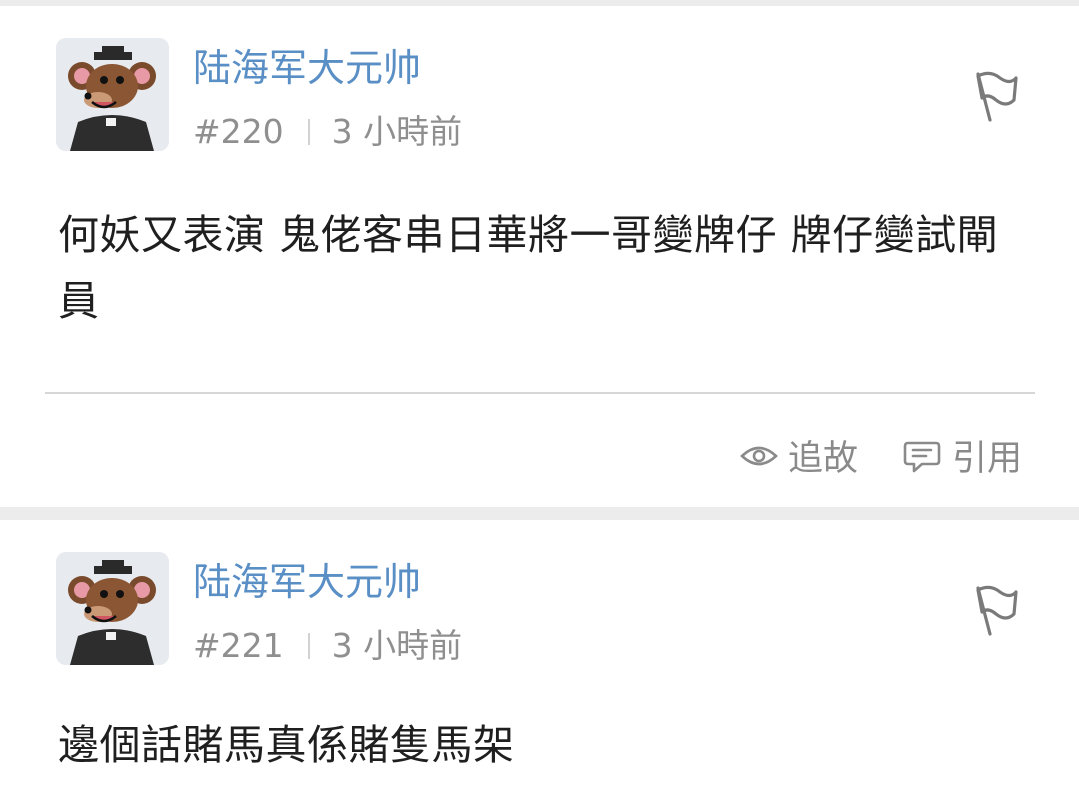  Describe the element at coordinates (881, 455) in the screenshot. I see `post-actions: 追故 引用` at that location.